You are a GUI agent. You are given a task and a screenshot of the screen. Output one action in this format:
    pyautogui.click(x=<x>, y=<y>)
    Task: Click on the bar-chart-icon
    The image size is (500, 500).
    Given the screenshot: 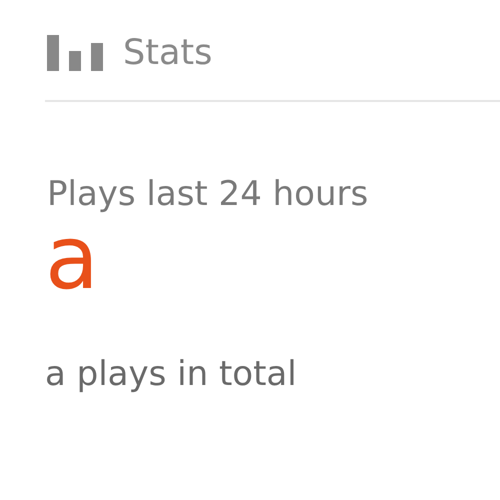 What is the action you would take?
    pyautogui.click(x=75, y=53)
    